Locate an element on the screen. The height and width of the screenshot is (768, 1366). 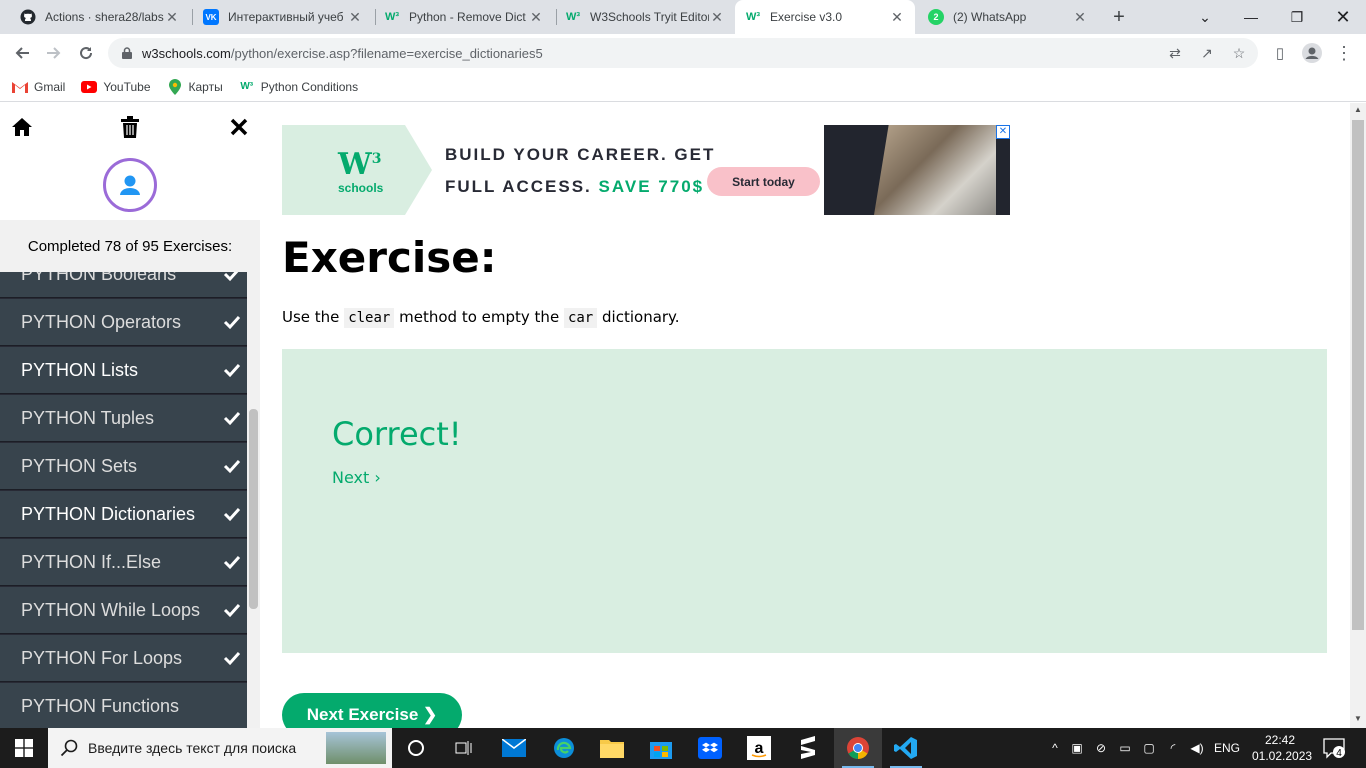
tab-title: Python - Remove Dict is located at coordinates (467, 17).